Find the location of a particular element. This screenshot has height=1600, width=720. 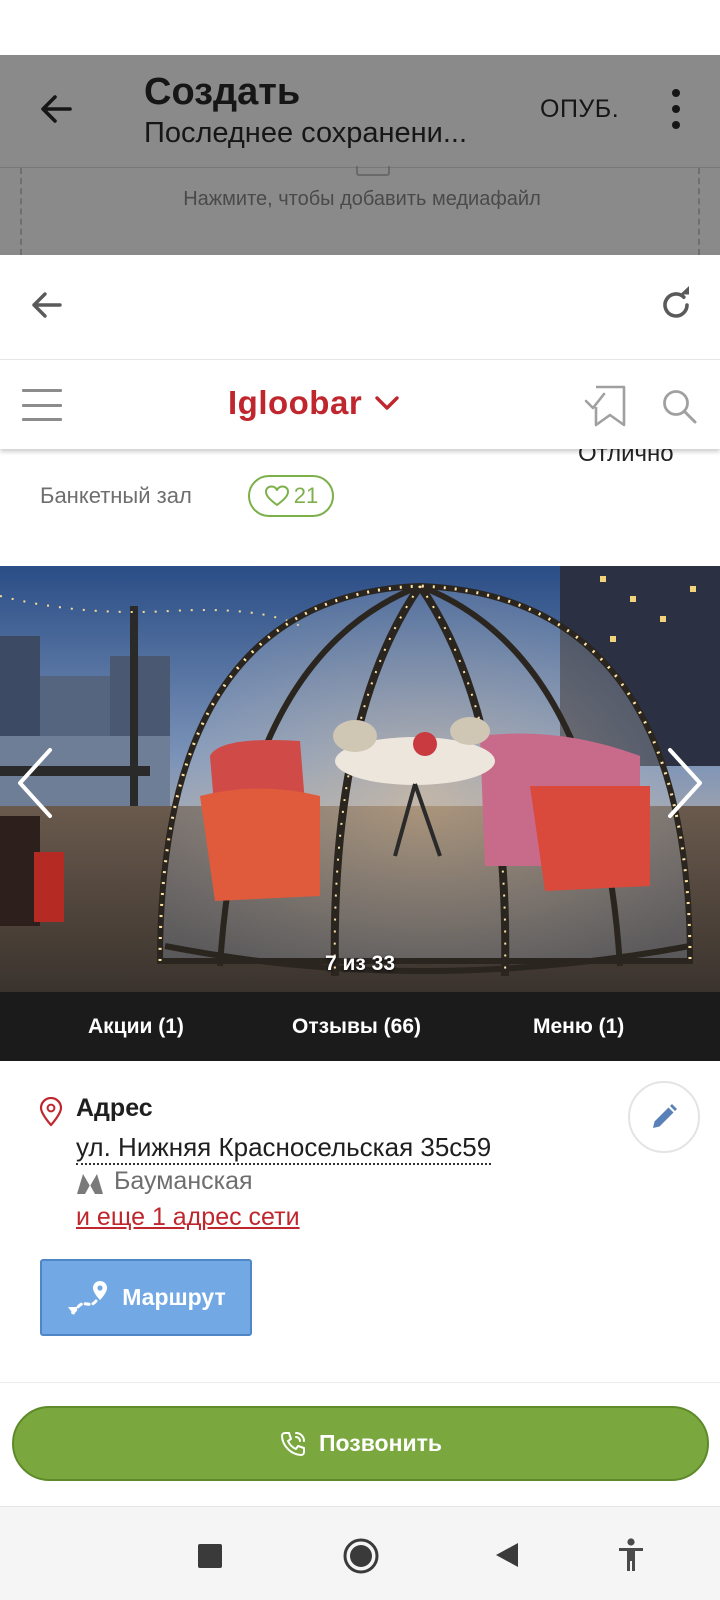

site-logo: Igloobar is located at coordinates (315, 403).